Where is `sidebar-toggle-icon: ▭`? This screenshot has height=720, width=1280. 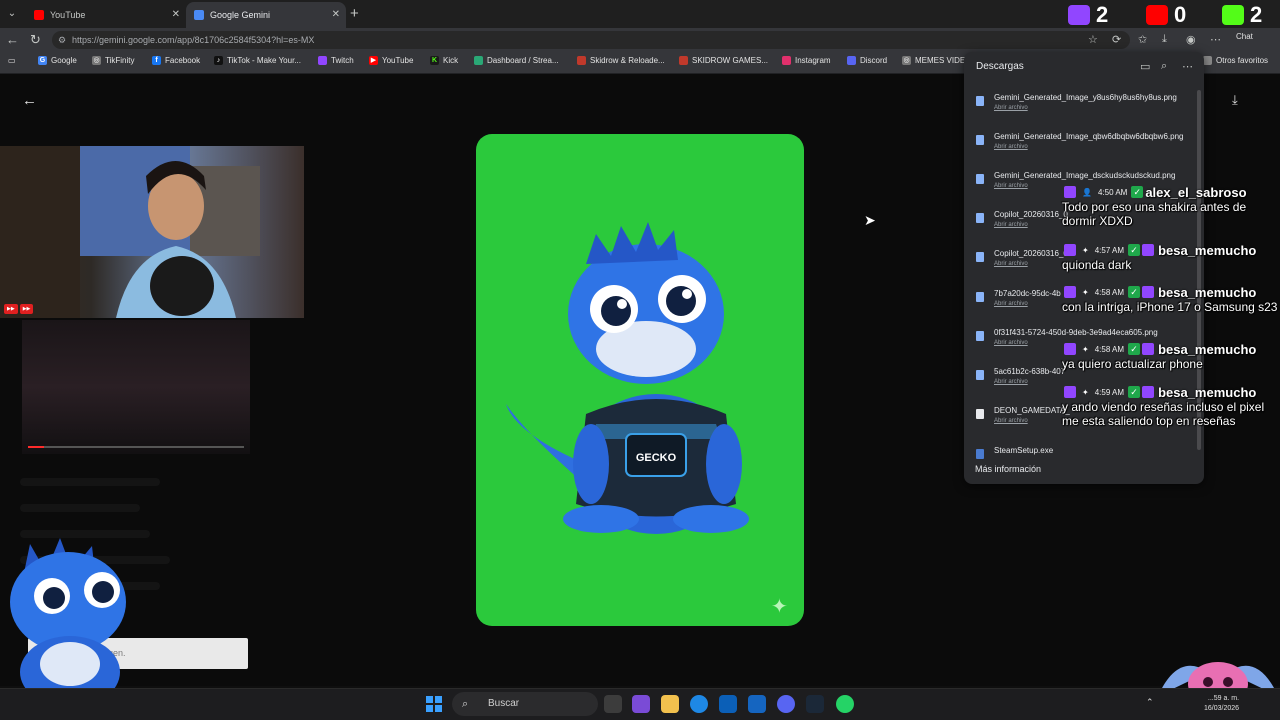
sidebar-toggle-icon: ▭ is located at coordinates (12, 60).